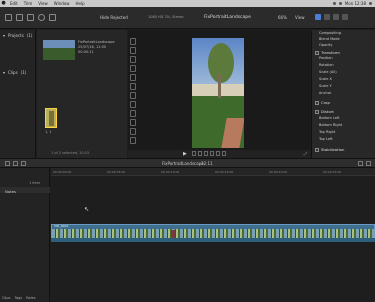  I want to click on audio-waveform, so click(213, 240).